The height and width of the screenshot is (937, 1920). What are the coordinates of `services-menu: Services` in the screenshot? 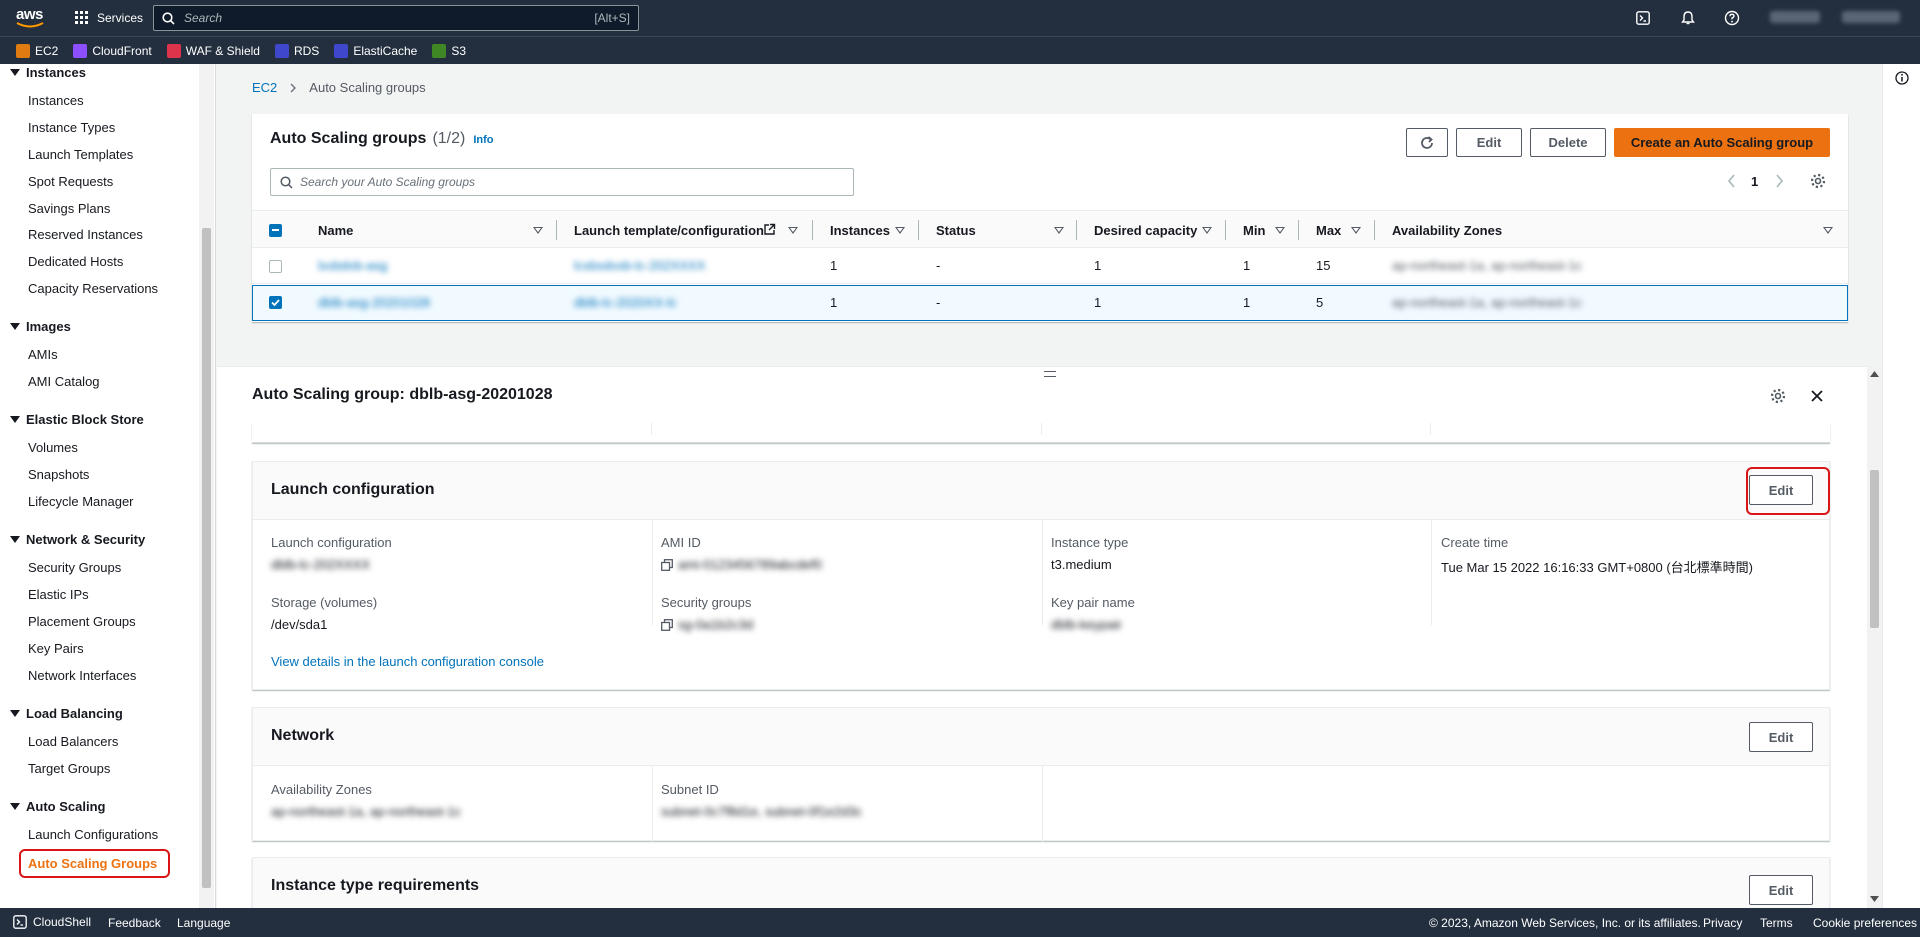 It's located at (108, 18).